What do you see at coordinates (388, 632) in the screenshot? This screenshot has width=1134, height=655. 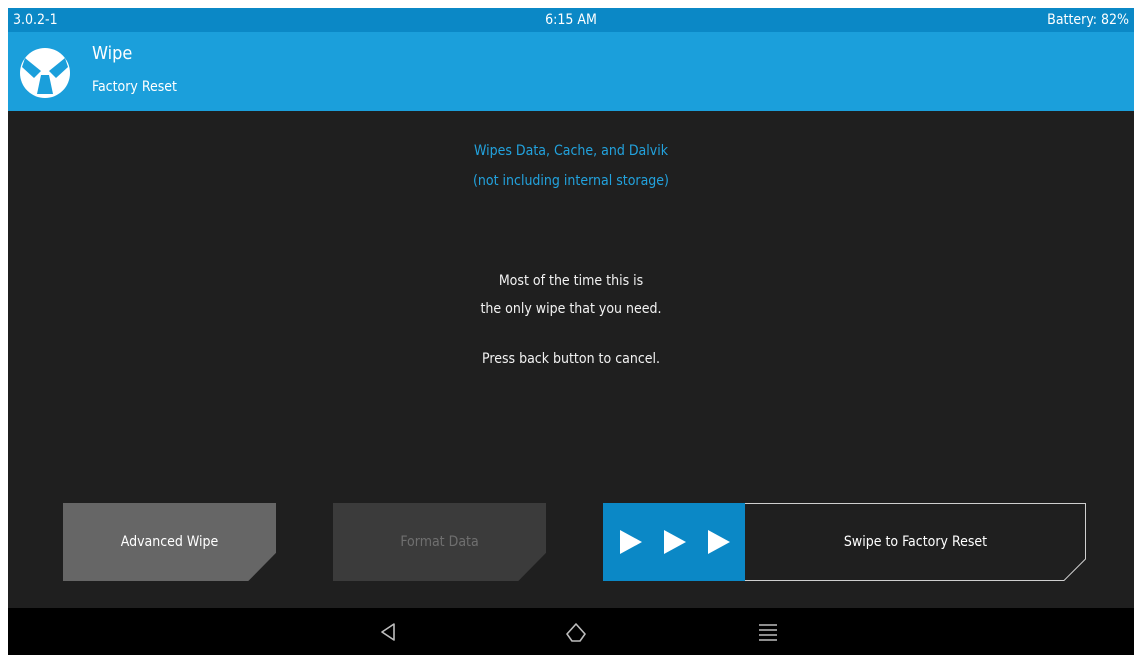 I see `back-triangle-icon` at bounding box center [388, 632].